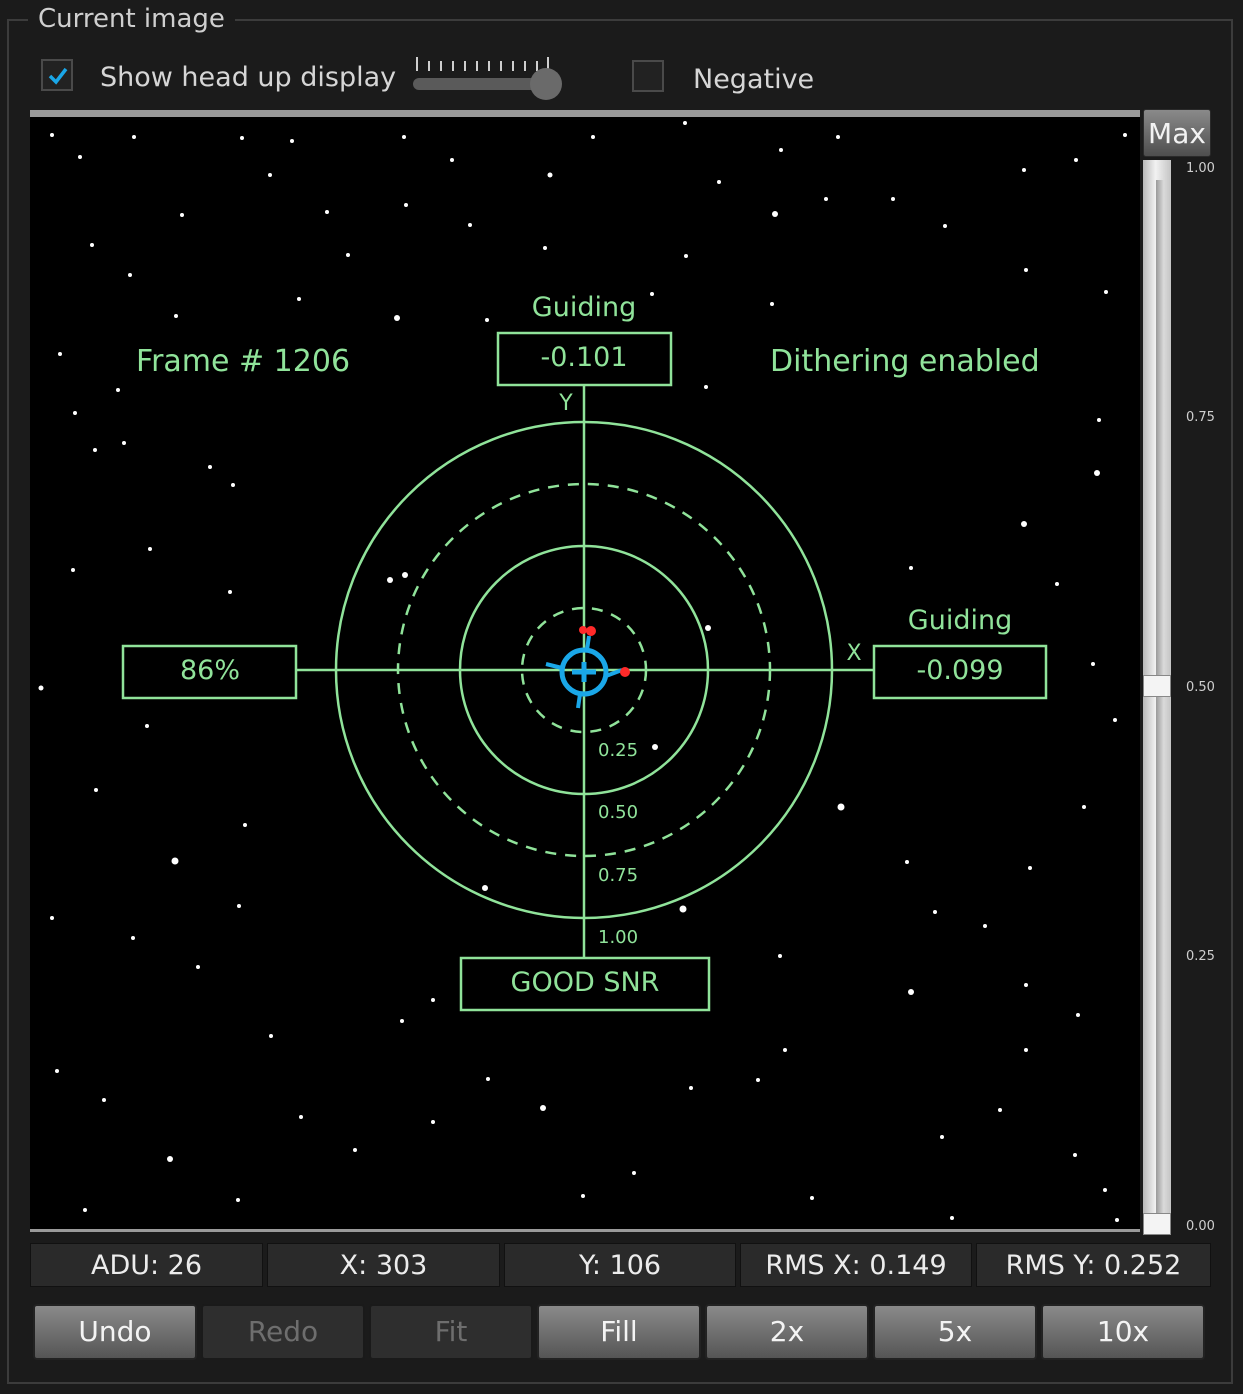  I want to click on hud-opacity-slider-thumb, so click(546, 84).